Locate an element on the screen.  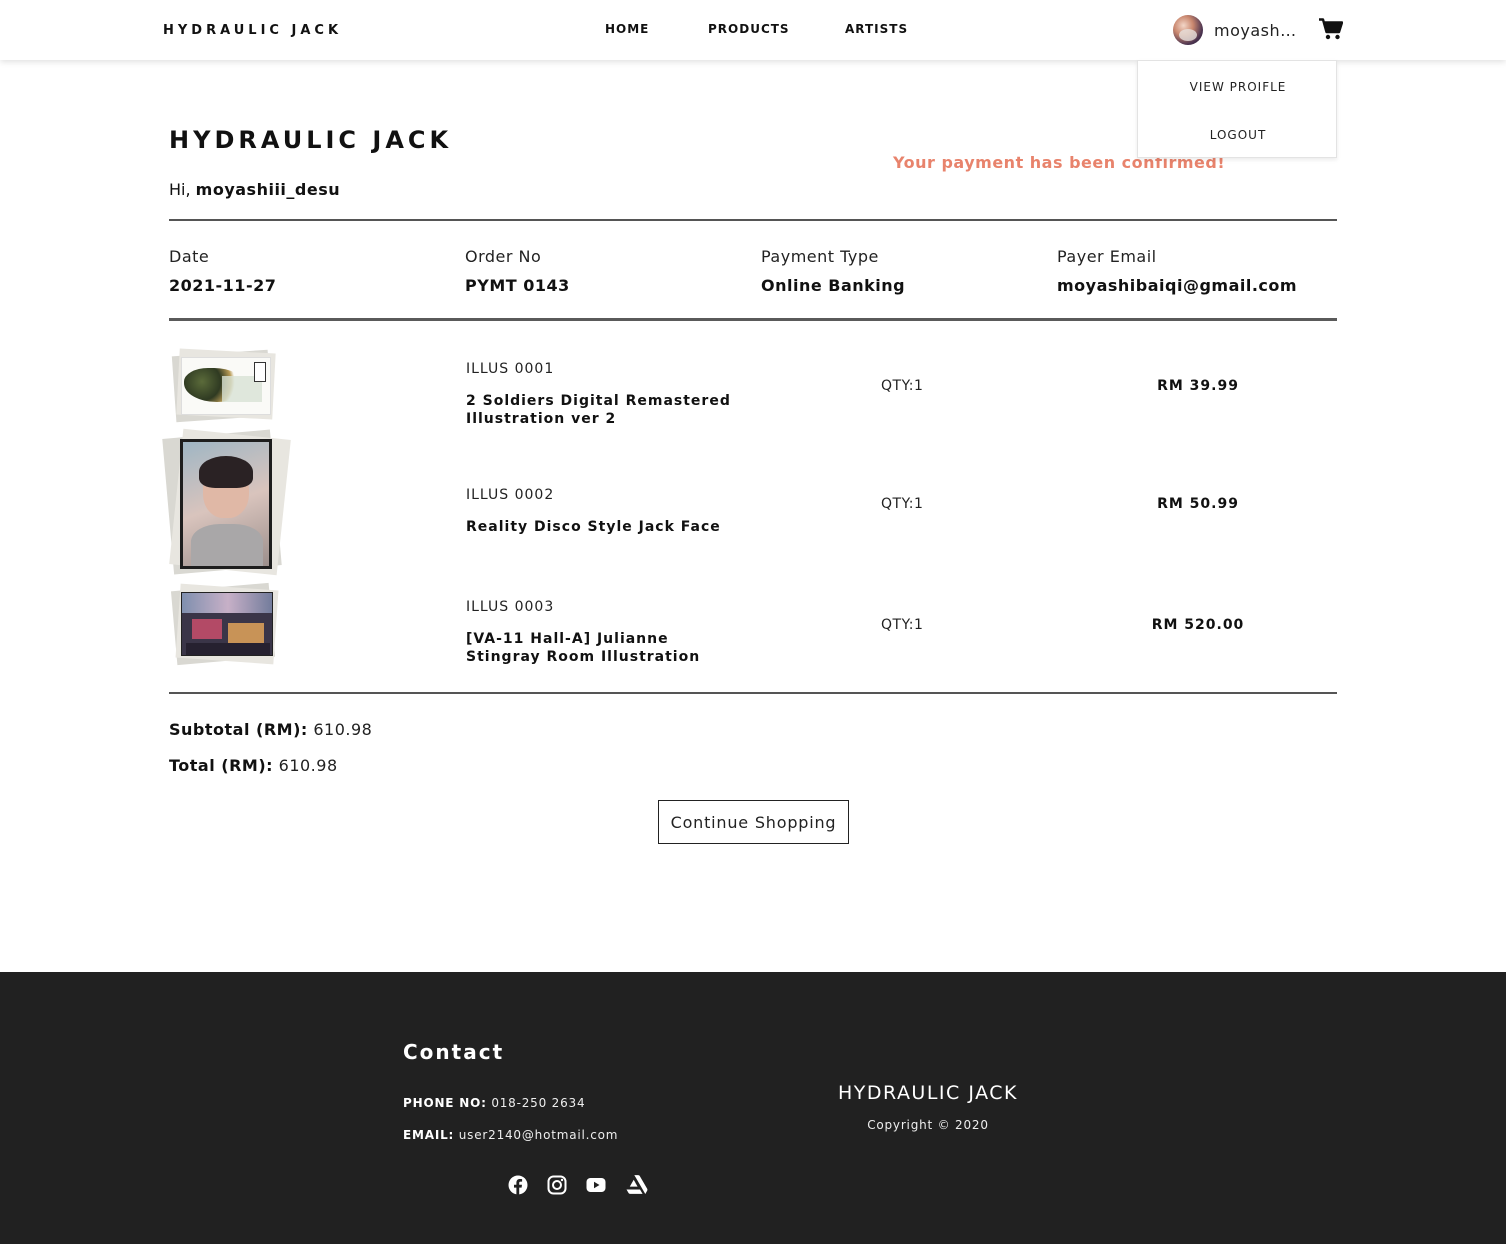
youtube-icon is located at coordinates (596, 1185).